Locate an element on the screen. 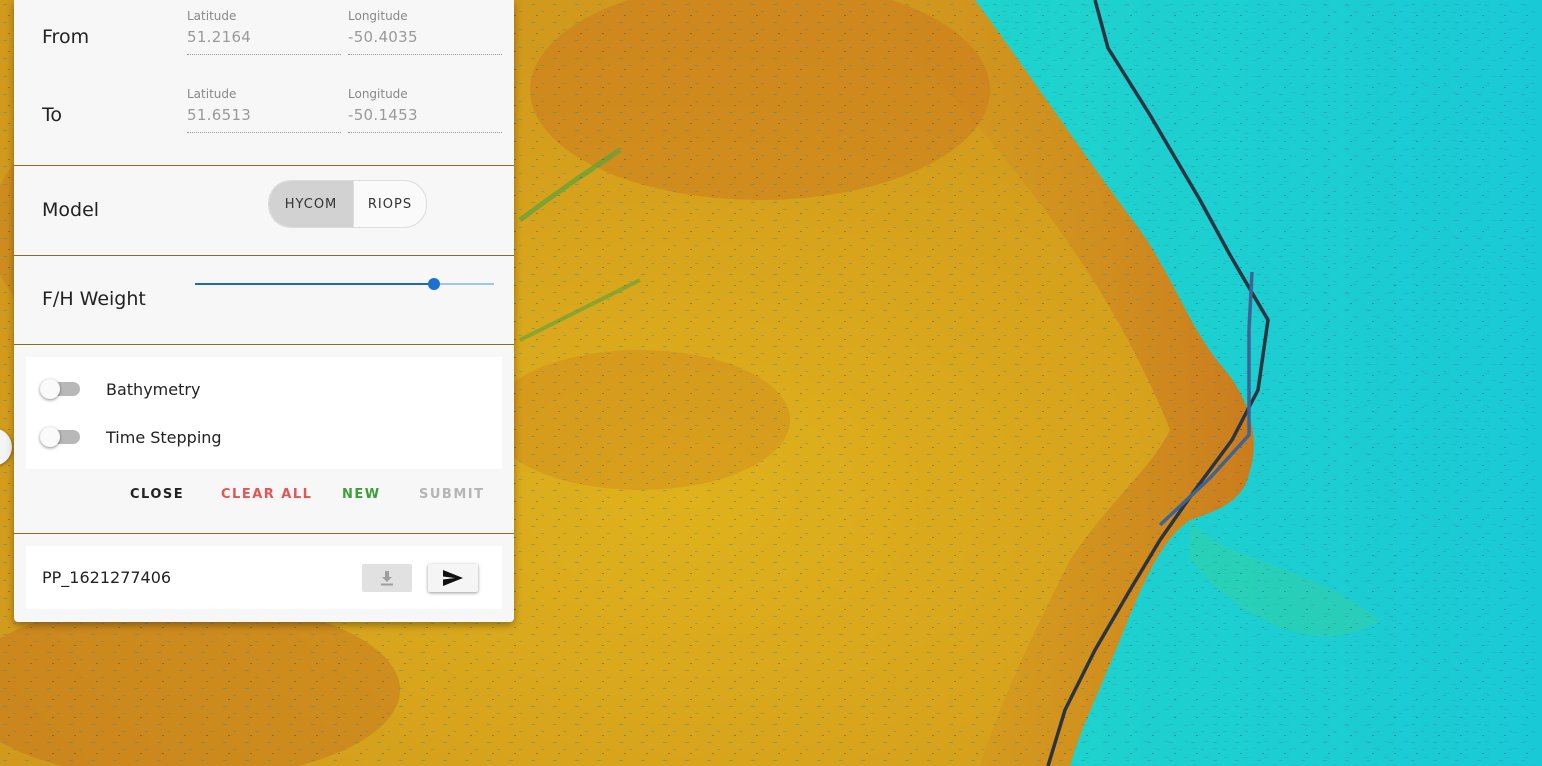  weight-label: F/H Weight is located at coordinates (94, 299).